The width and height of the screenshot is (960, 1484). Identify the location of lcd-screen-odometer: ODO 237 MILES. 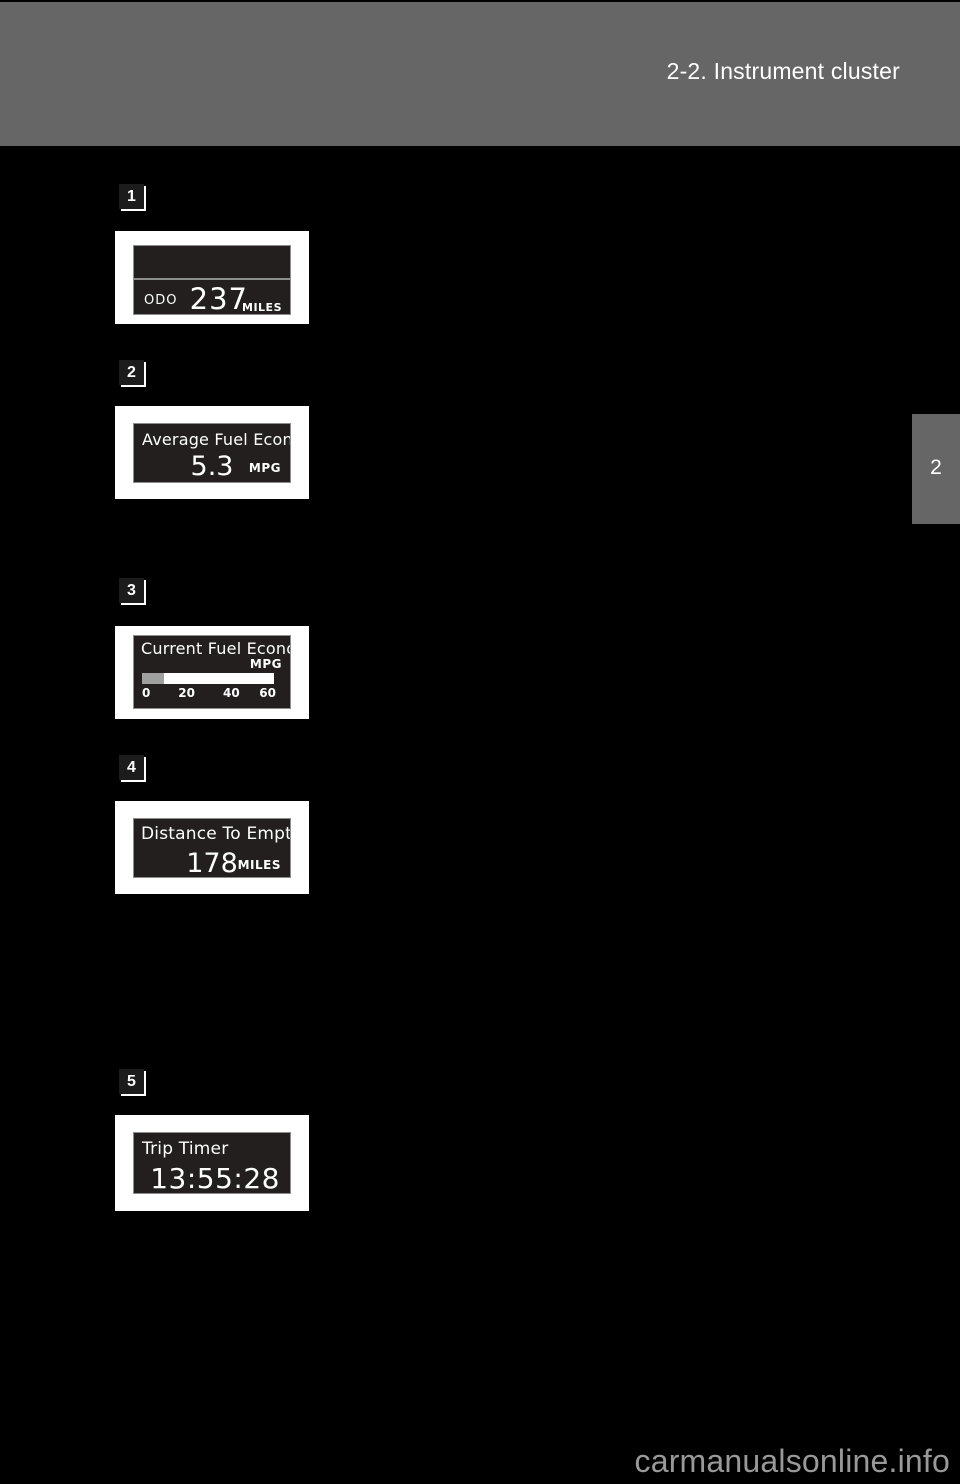
(212, 297).